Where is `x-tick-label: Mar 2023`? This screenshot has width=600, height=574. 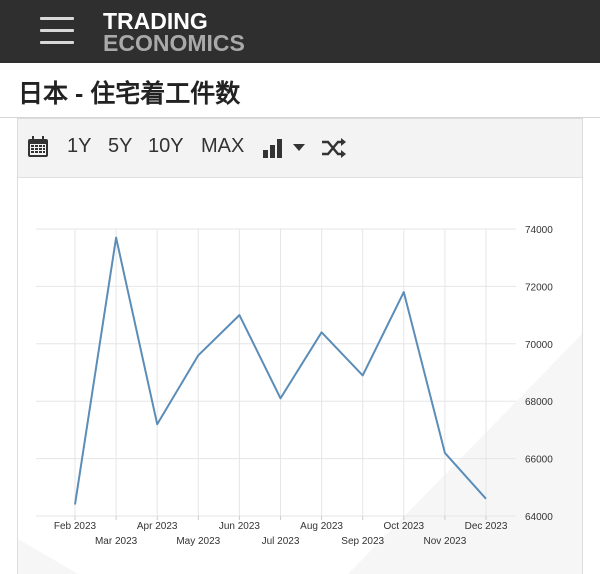
x-tick-label: Mar 2023 is located at coordinates (116, 541).